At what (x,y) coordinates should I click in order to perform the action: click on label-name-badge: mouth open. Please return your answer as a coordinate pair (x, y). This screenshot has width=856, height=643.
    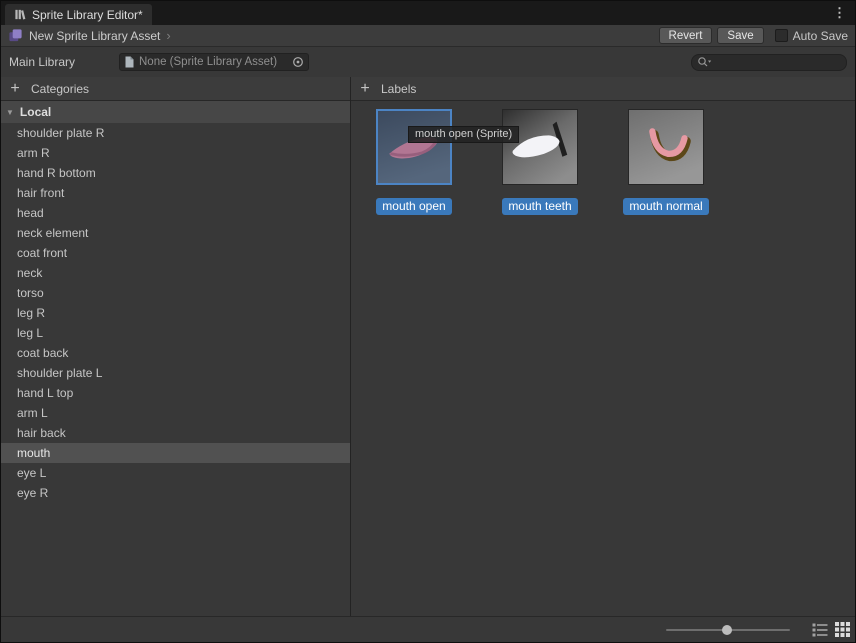
    Looking at the image, I should click on (414, 206).